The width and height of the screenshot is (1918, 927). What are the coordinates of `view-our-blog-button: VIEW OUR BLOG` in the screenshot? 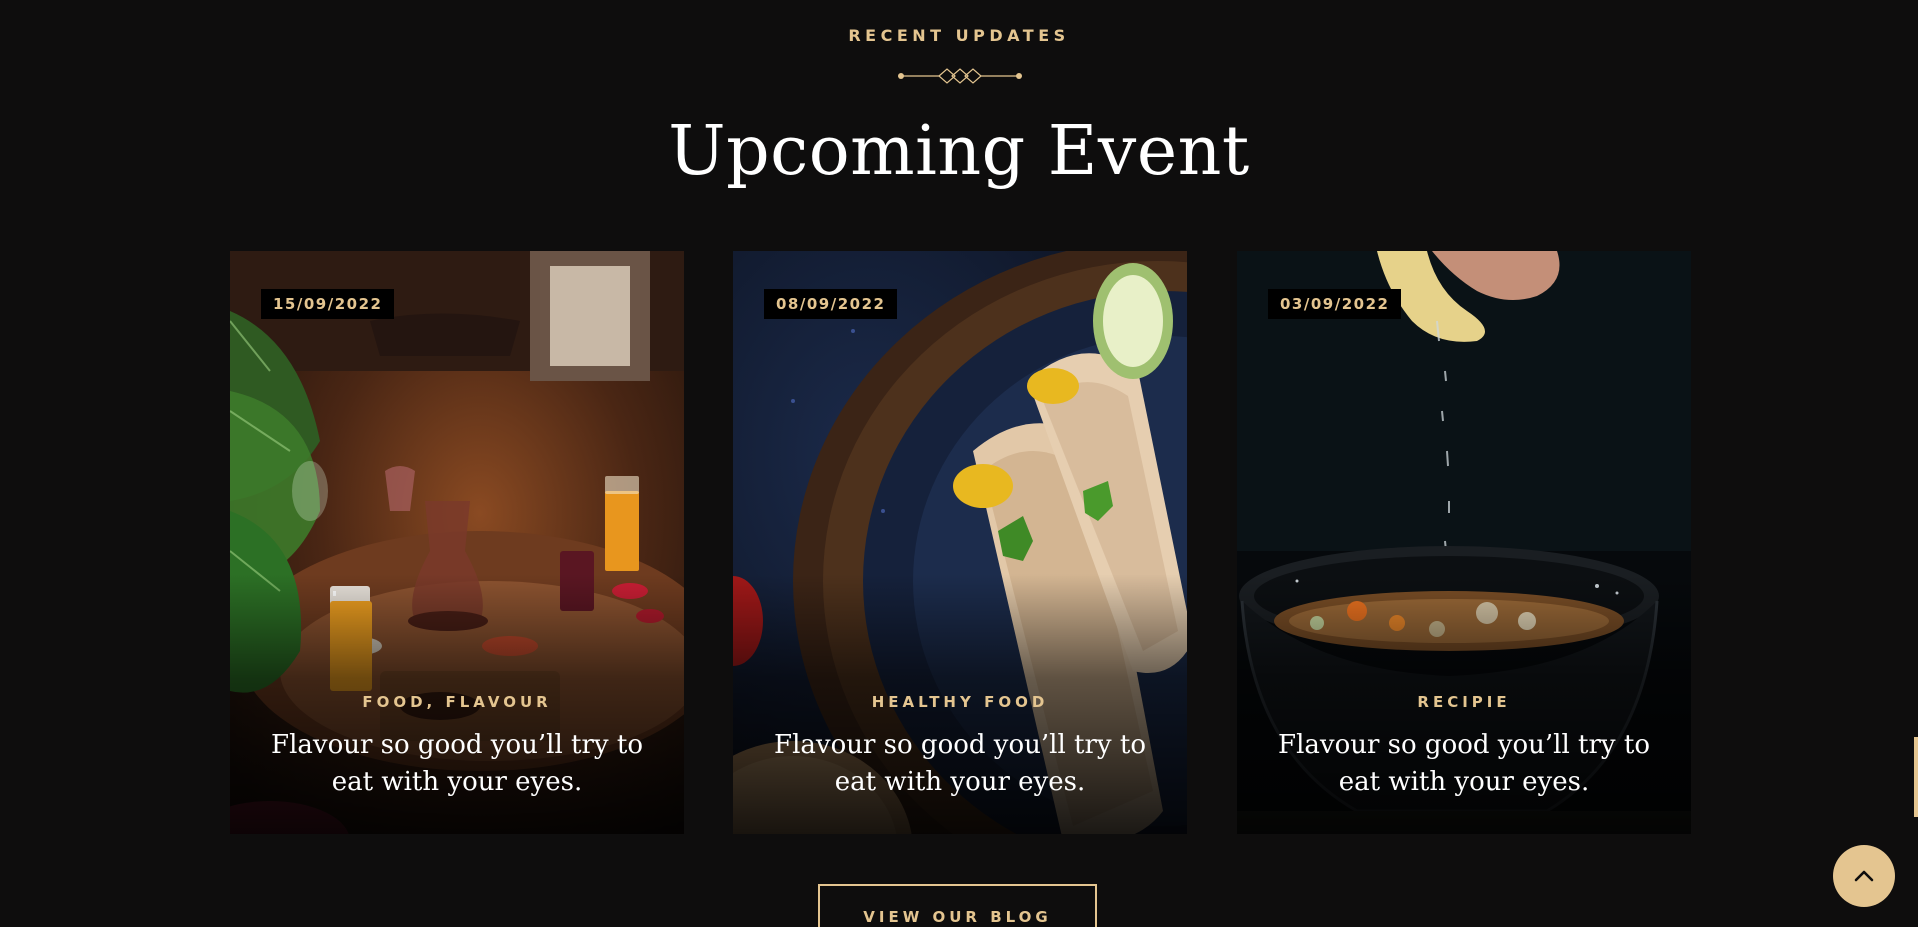 It's located at (957, 905).